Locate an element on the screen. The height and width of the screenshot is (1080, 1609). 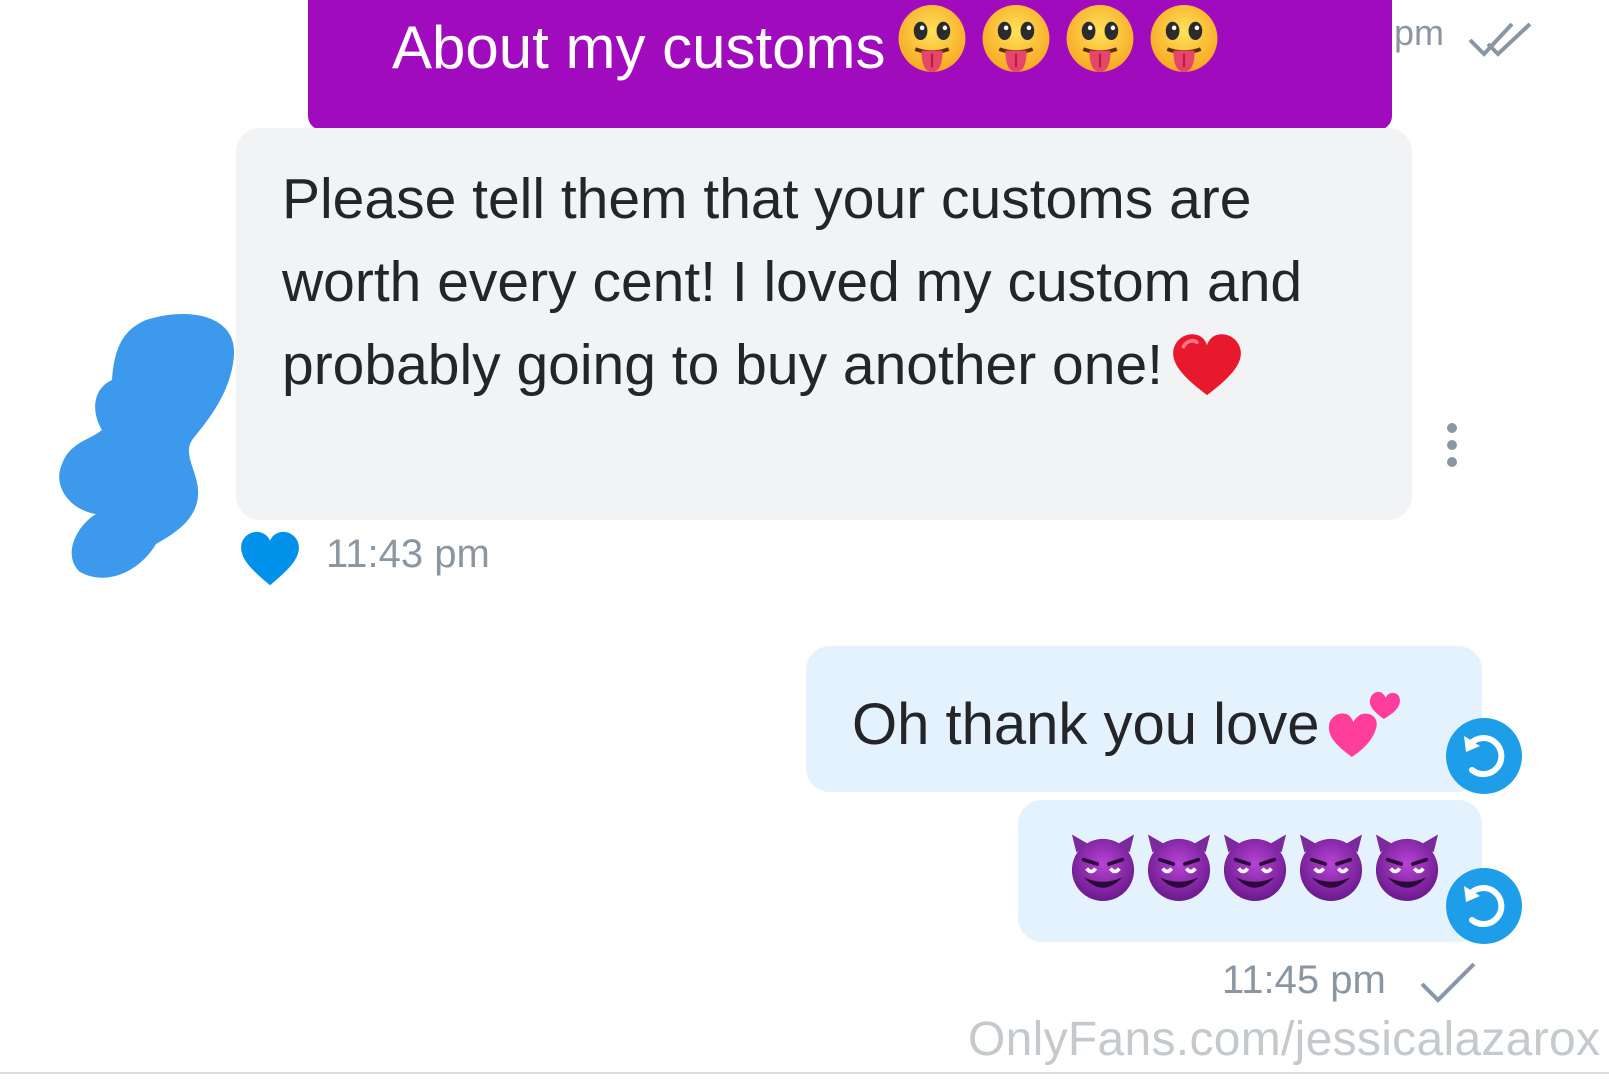
single-check-icon is located at coordinates (1448, 982).